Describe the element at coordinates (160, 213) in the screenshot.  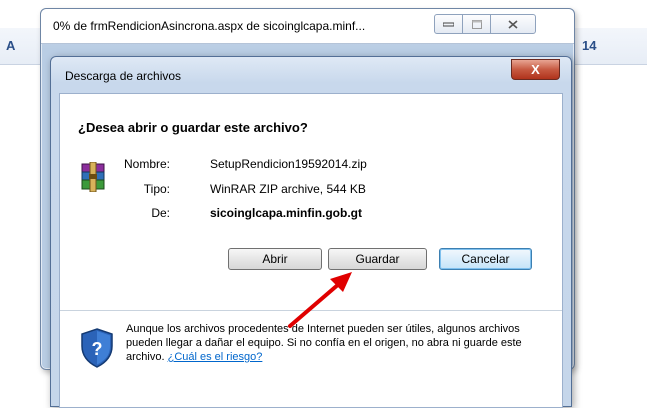
I see `file-source-label: De:` at that location.